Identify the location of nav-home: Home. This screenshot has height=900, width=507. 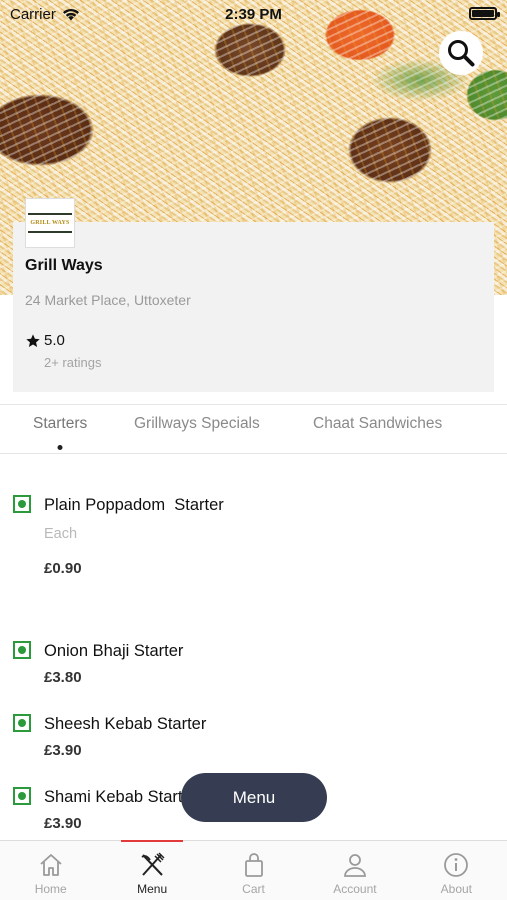
(50, 870).